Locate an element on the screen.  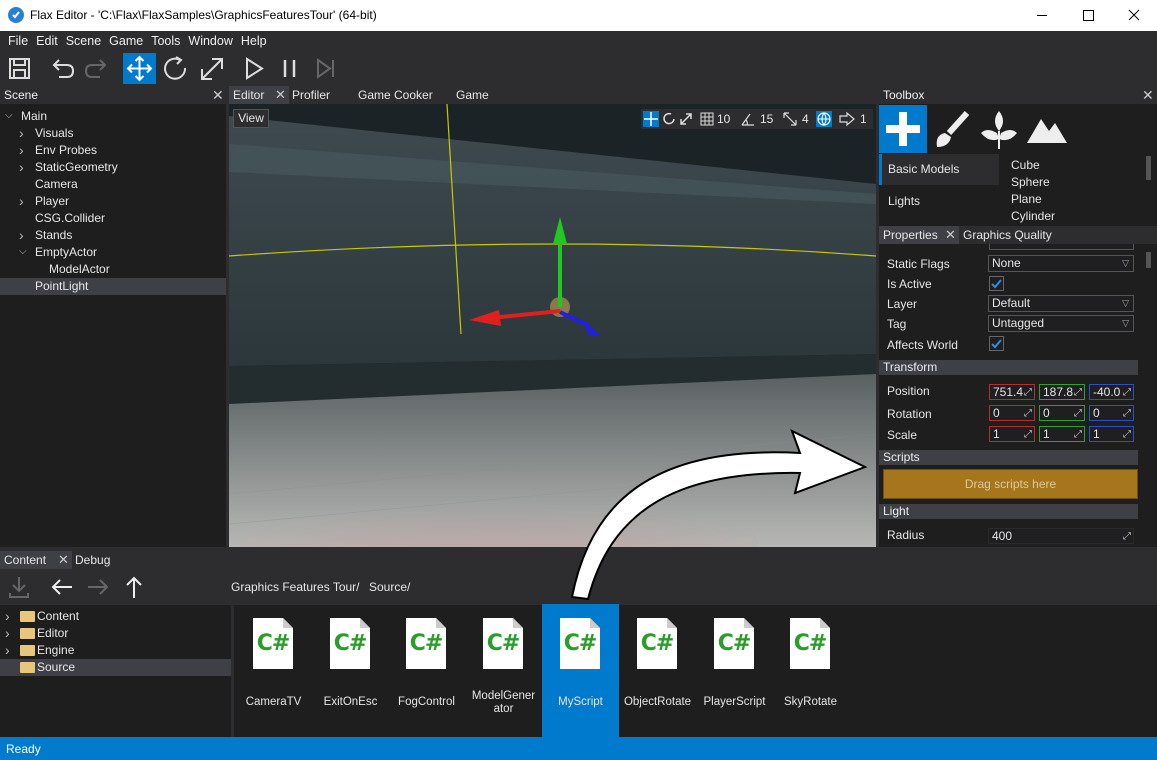
rotate-snap-value: 15 is located at coordinates (766, 119).